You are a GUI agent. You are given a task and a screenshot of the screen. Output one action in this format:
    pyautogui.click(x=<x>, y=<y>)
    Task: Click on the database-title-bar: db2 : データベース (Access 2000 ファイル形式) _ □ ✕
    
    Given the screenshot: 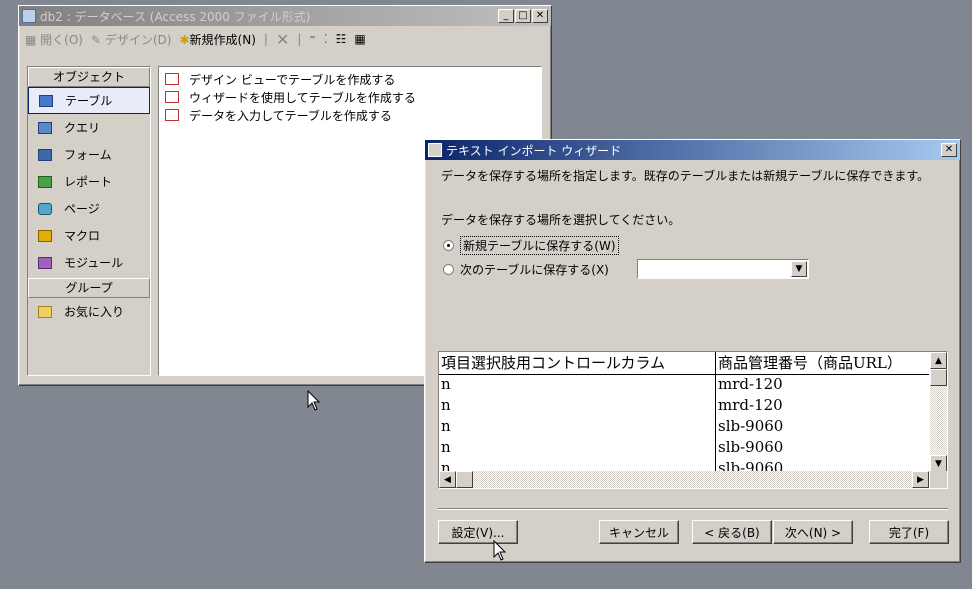 What is the action you would take?
    pyautogui.click(x=285, y=16)
    